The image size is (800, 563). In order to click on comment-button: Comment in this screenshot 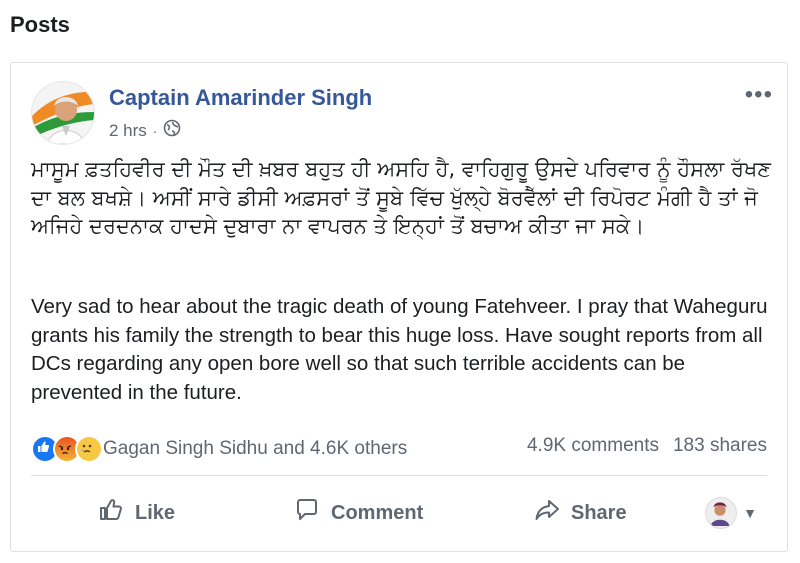, I will do `click(358, 513)`.